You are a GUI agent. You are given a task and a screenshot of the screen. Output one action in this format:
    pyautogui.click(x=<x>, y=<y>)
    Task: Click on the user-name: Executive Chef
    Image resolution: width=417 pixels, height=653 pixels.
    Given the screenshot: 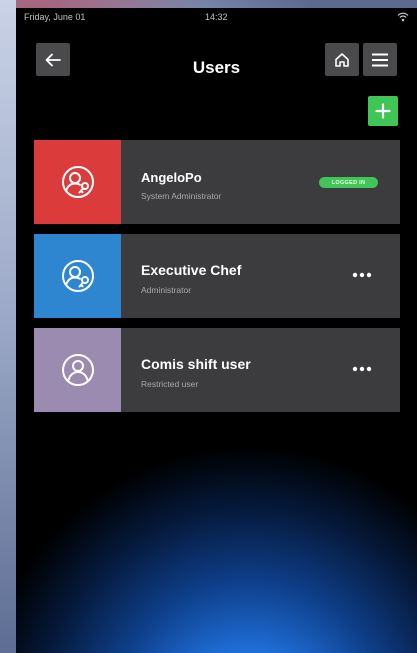 What is the action you would take?
    pyautogui.click(x=191, y=270)
    